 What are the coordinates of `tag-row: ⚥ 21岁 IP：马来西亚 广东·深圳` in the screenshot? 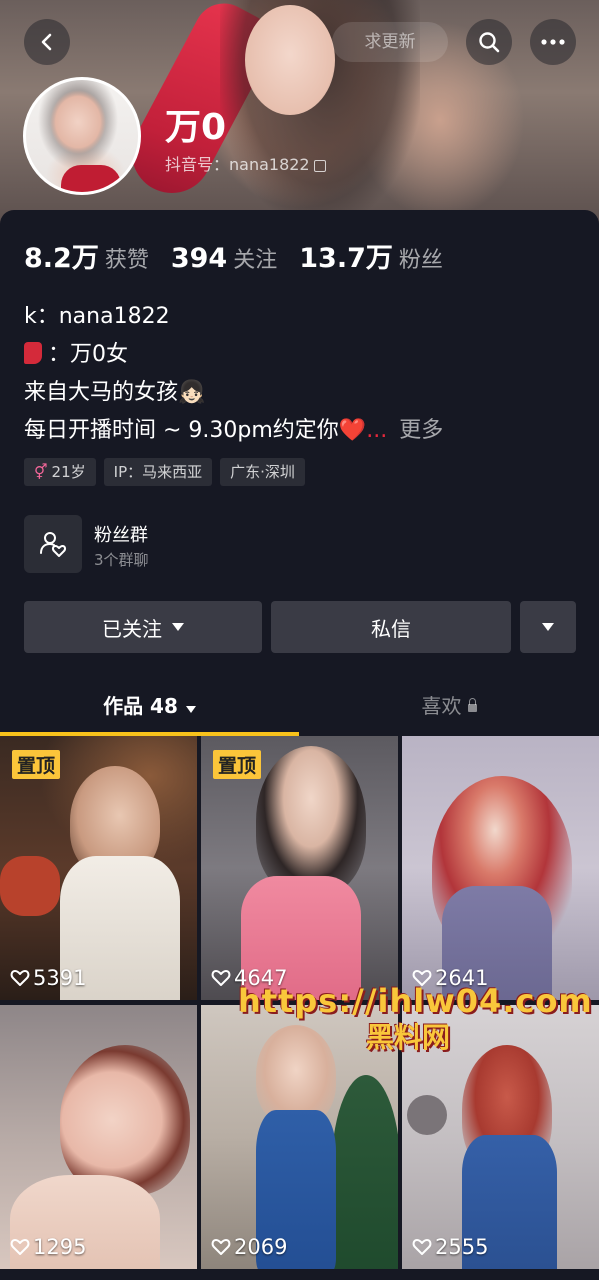 It's located at (164, 472).